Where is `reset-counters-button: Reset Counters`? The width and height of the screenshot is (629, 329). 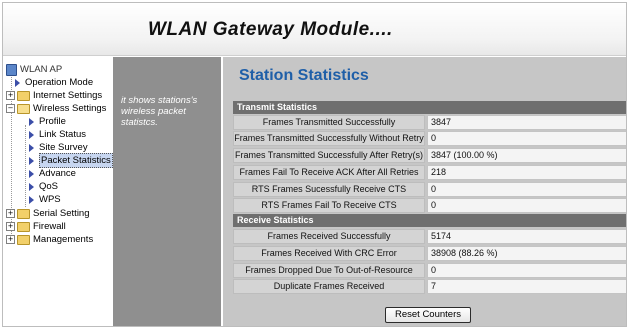
reset-counters-button: Reset Counters is located at coordinates (428, 315).